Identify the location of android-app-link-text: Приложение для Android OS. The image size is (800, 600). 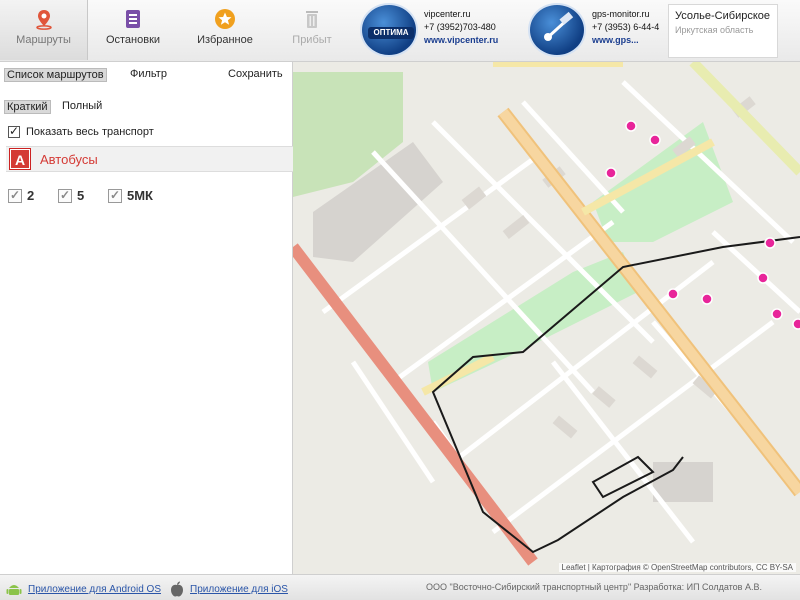
(94, 589).